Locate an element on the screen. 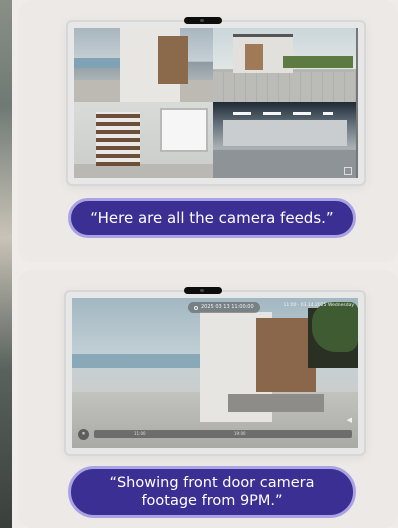  recording-date-text: 2025 03 13 11:00:00 is located at coordinates (227, 307).